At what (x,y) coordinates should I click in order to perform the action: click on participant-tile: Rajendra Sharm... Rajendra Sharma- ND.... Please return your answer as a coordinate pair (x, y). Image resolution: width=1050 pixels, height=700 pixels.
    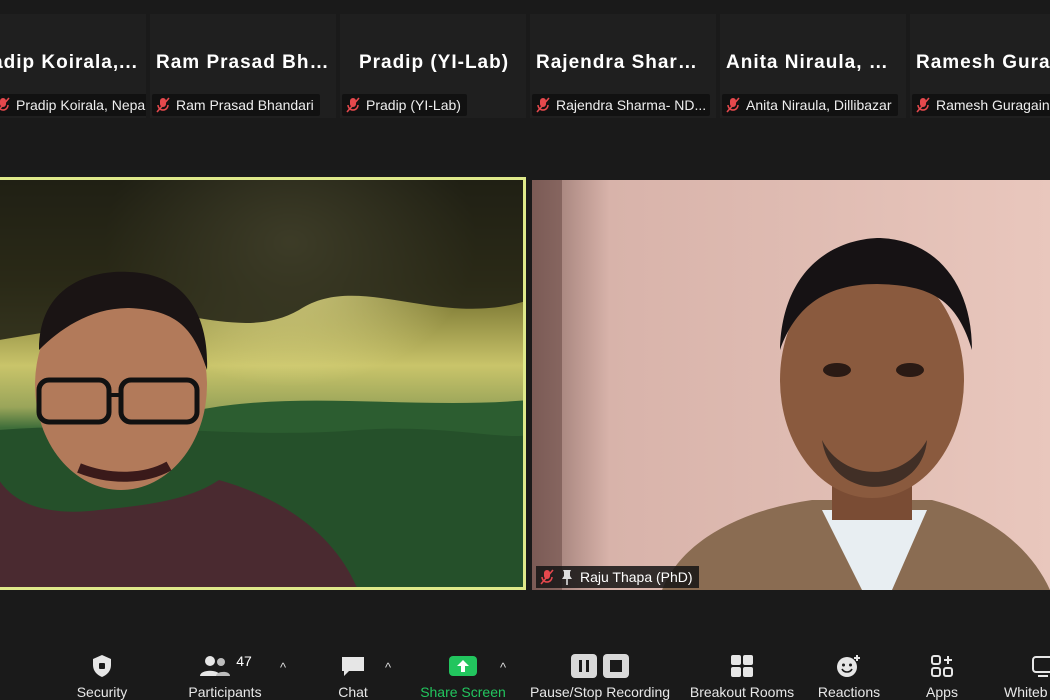
    Looking at the image, I should click on (623, 66).